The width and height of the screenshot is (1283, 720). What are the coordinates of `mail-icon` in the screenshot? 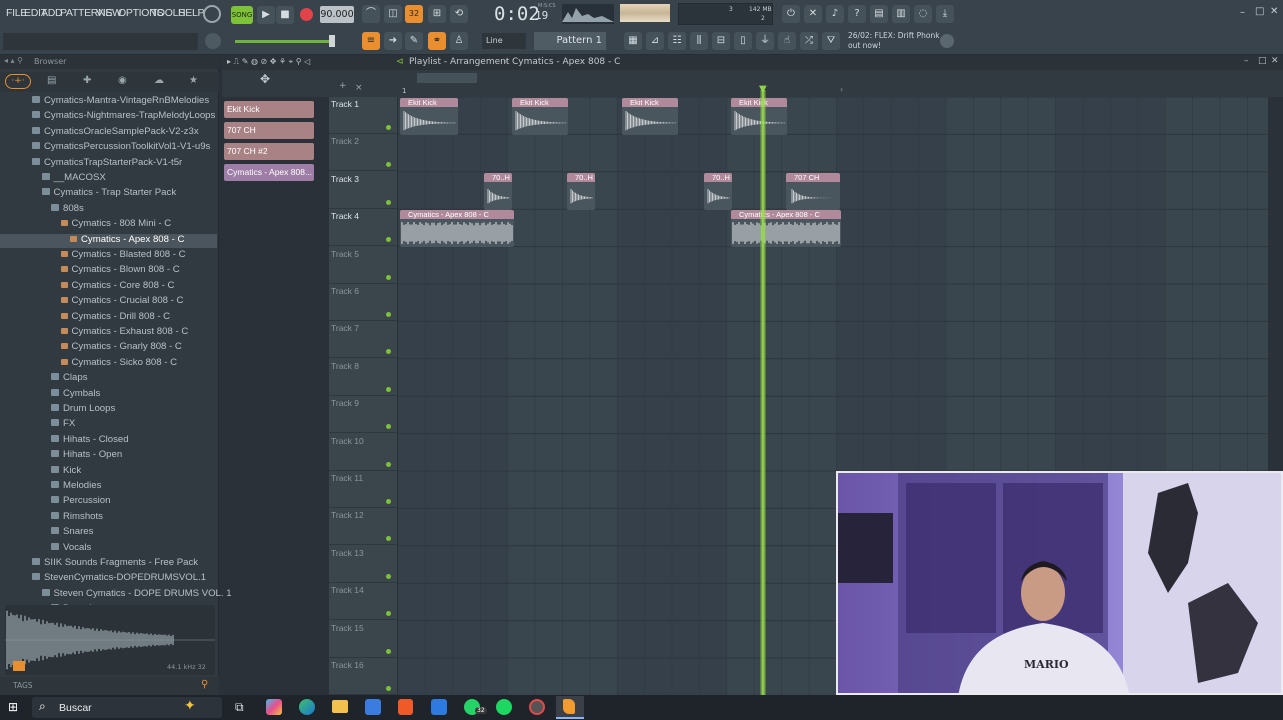 It's located at (439, 707).